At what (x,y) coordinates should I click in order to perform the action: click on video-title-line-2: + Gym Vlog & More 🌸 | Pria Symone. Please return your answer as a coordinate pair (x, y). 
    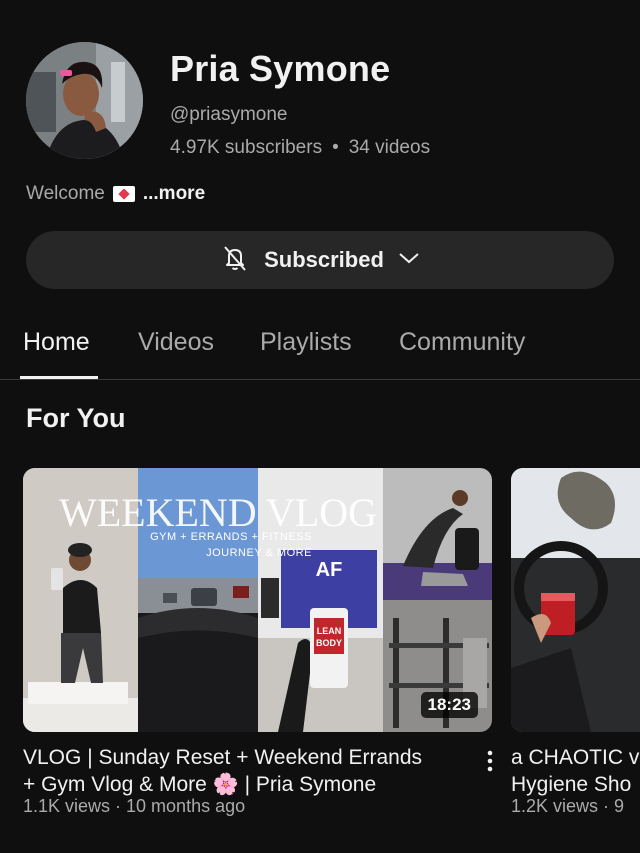
    Looking at the image, I should click on (200, 784).